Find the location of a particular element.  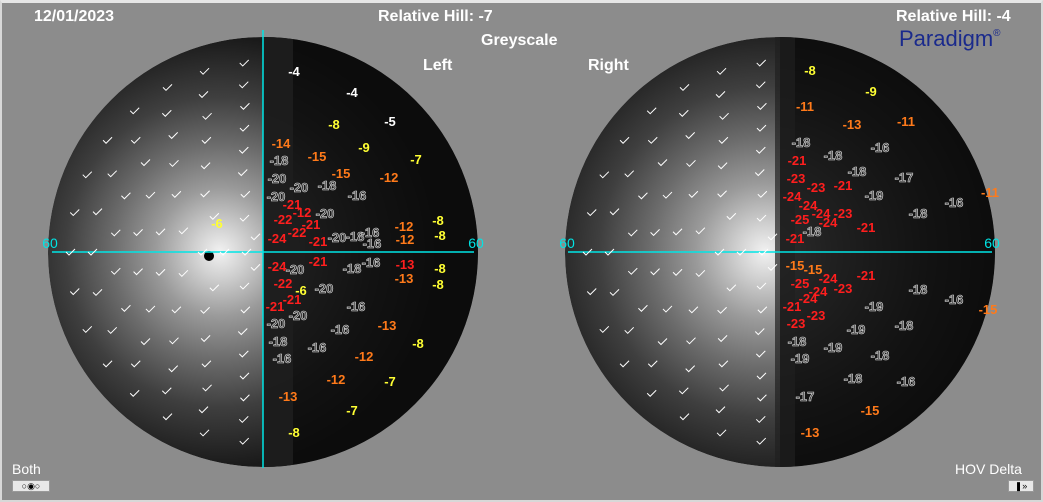

right-value-0: -8 is located at coordinates (810, 70).